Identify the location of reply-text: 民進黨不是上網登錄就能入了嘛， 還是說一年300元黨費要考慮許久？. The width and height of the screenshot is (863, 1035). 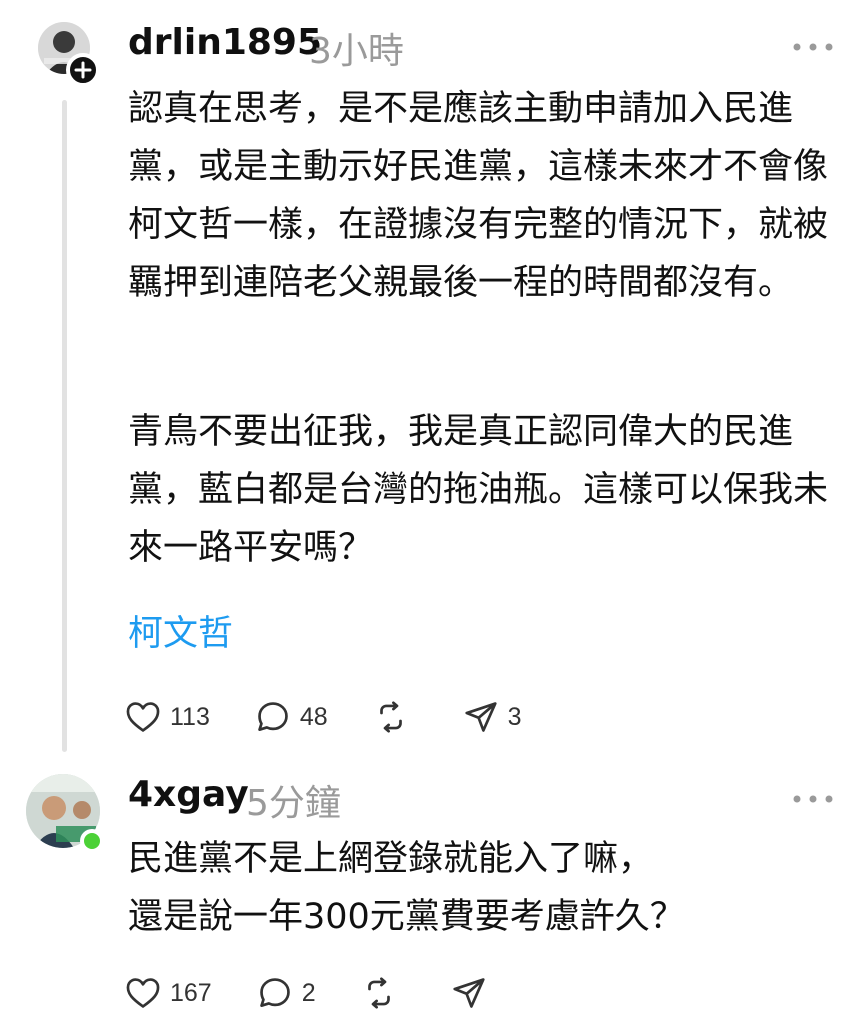
(406, 888).